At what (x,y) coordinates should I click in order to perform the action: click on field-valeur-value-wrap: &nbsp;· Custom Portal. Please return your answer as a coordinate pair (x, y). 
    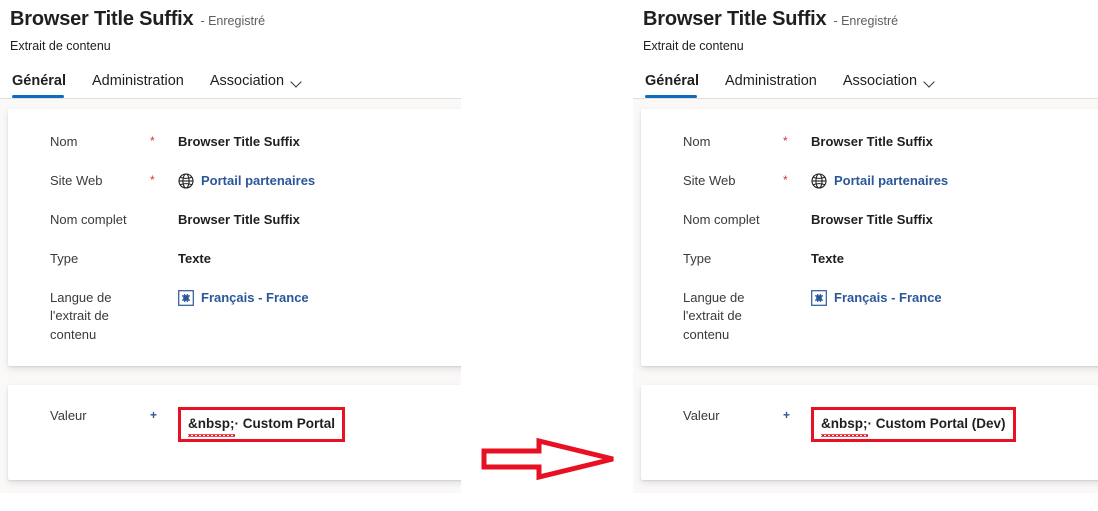
    Looking at the image, I should click on (319, 424).